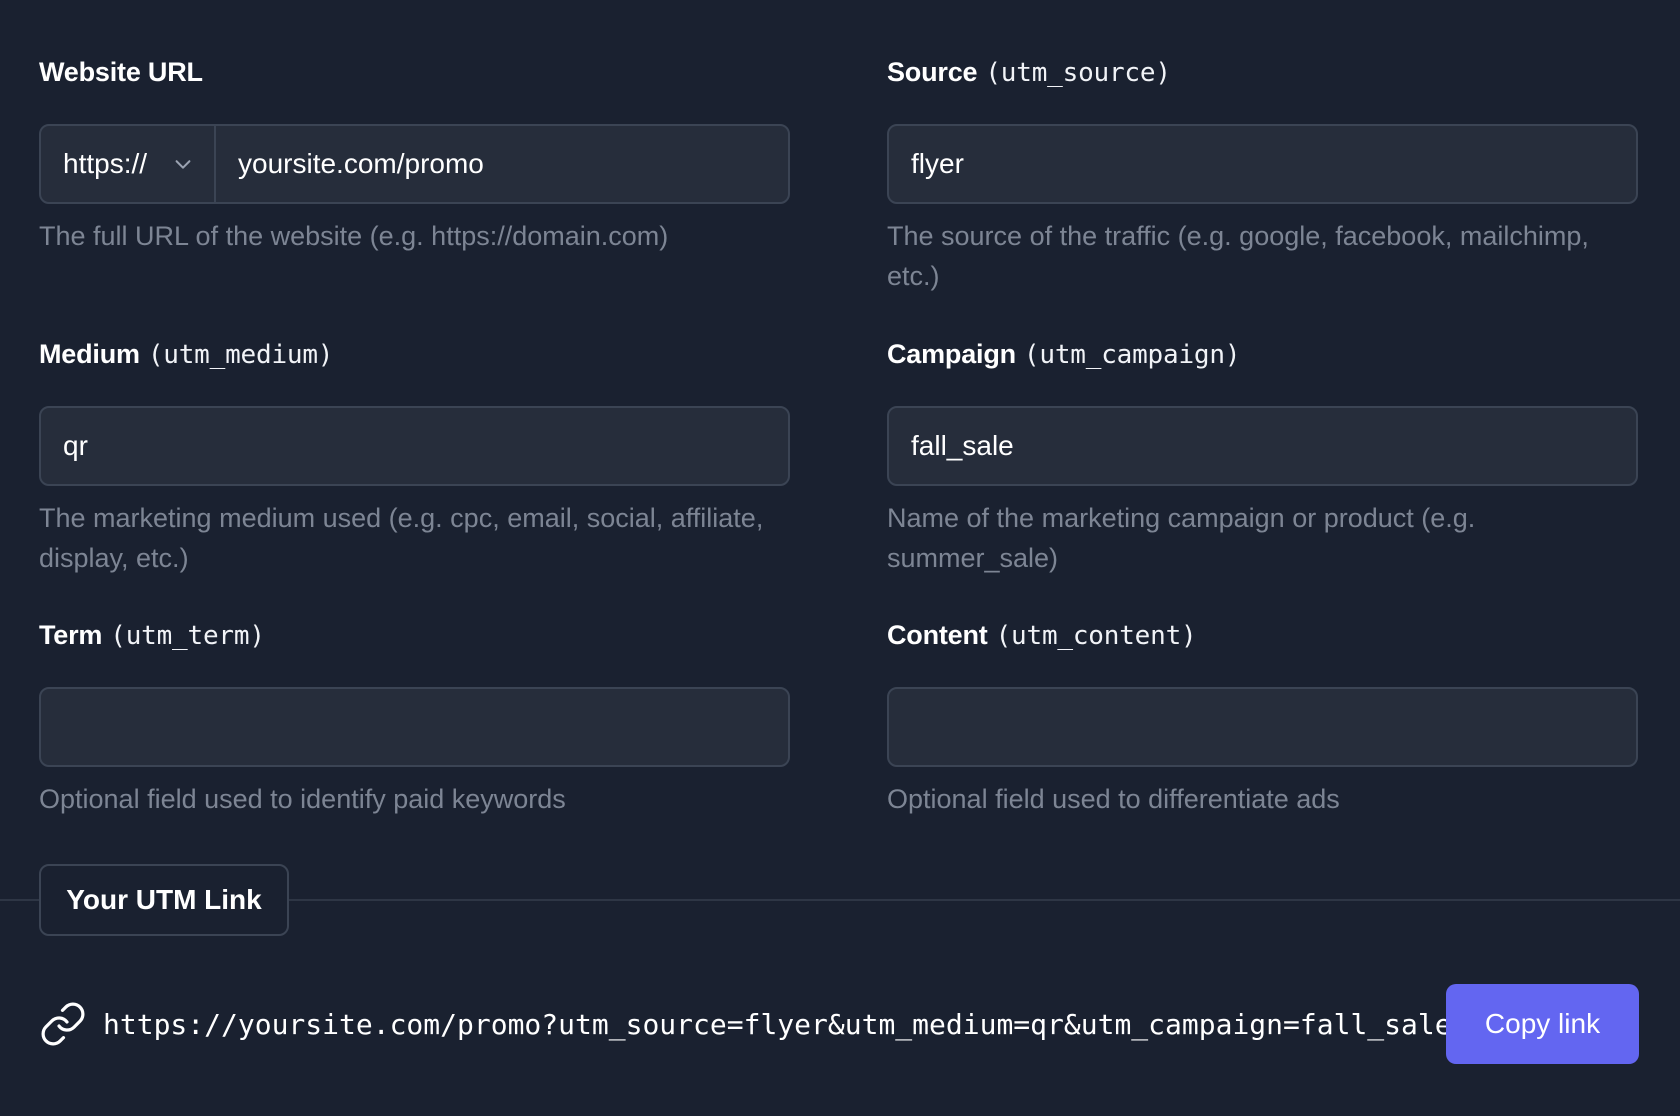  I want to click on content-hint: Optional field used to differentiate ads, so click(1113, 799).